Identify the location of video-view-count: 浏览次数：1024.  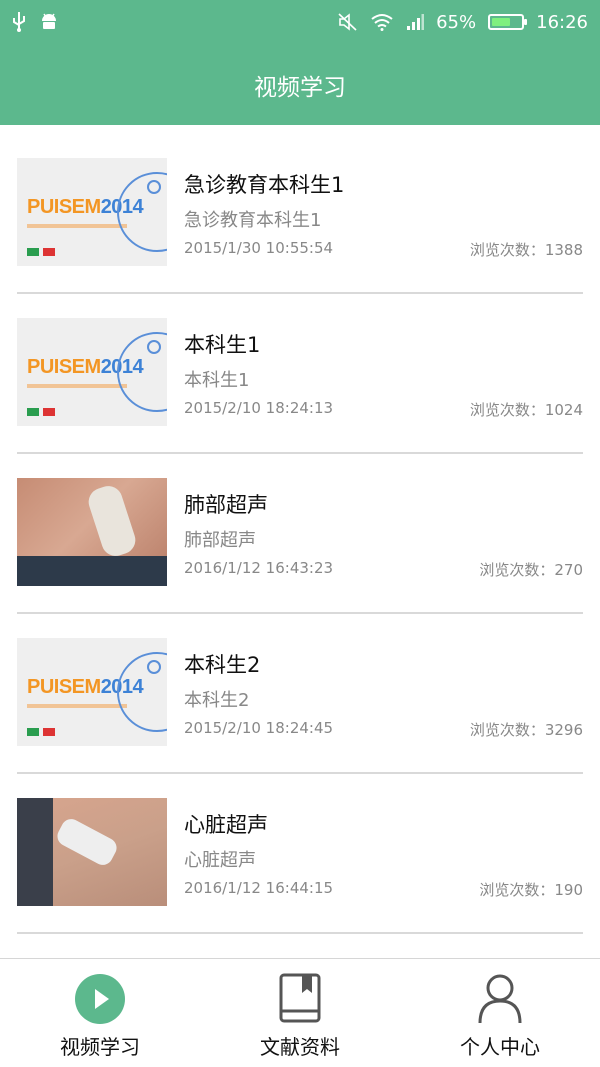
(526, 410).